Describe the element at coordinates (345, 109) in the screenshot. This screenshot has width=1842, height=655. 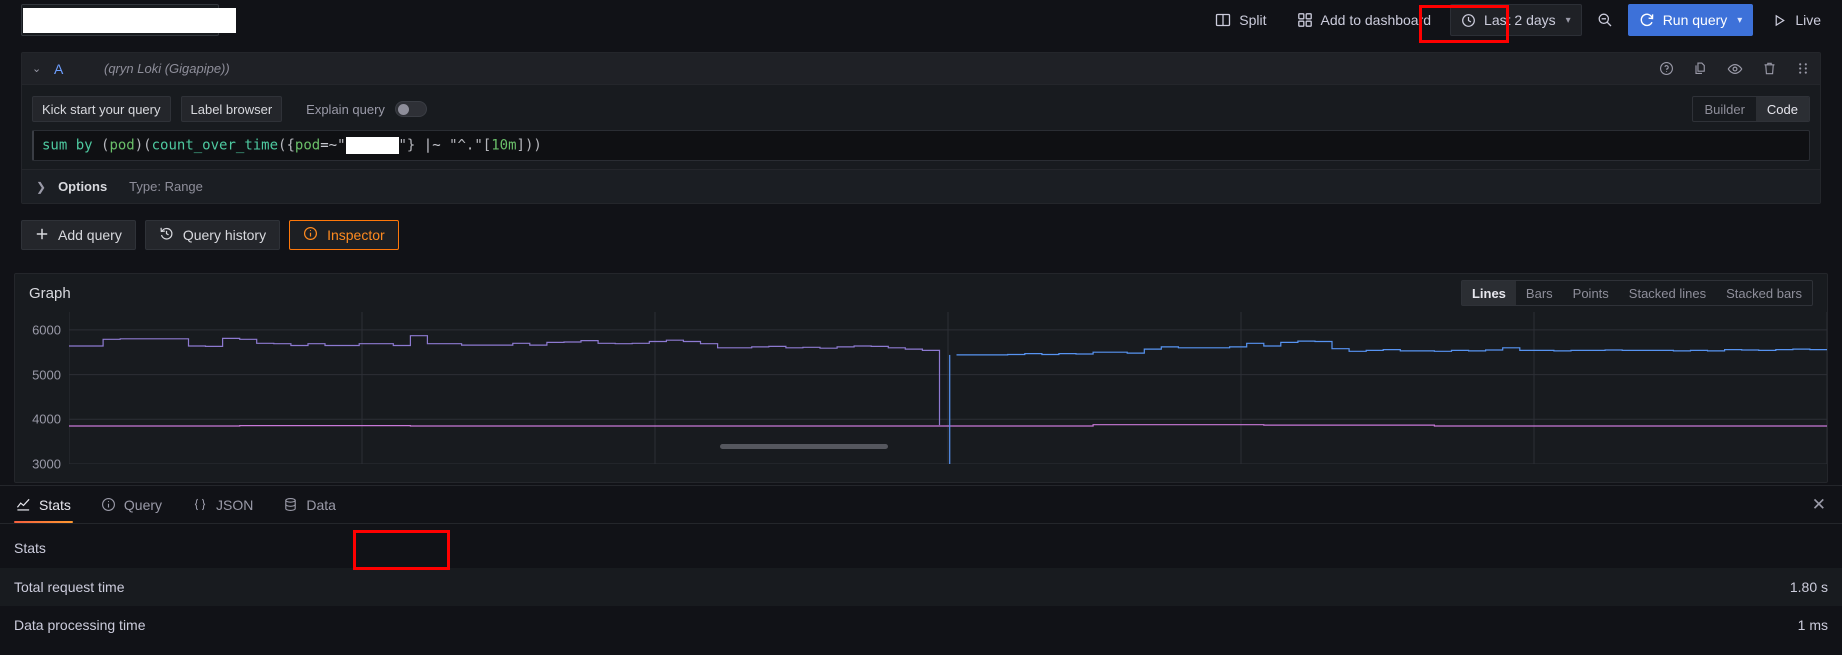
I see `explain-query-label: Explain query` at that location.